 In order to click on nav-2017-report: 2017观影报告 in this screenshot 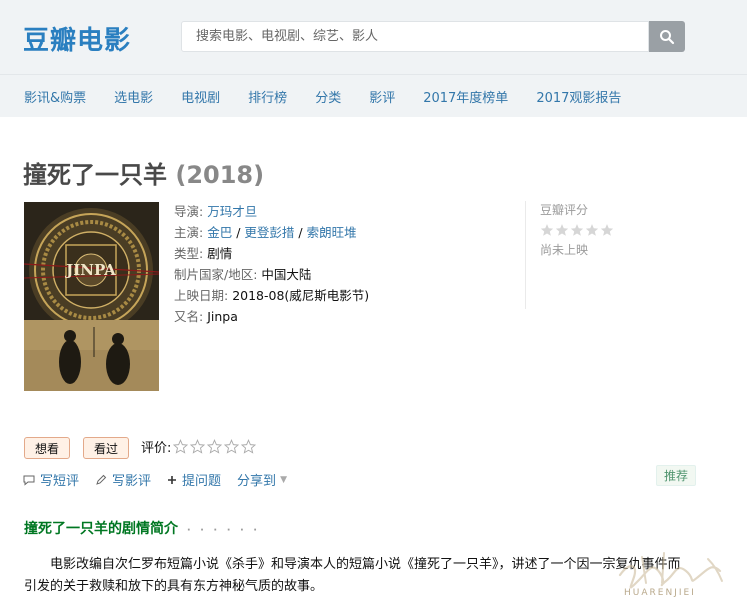, I will do `click(578, 96)`.